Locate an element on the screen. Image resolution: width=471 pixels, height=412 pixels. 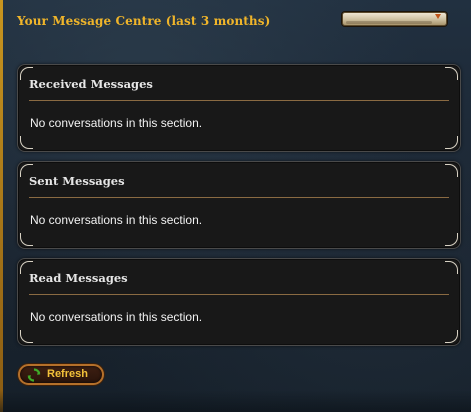
chevron-down-icon is located at coordinates (438, 16).